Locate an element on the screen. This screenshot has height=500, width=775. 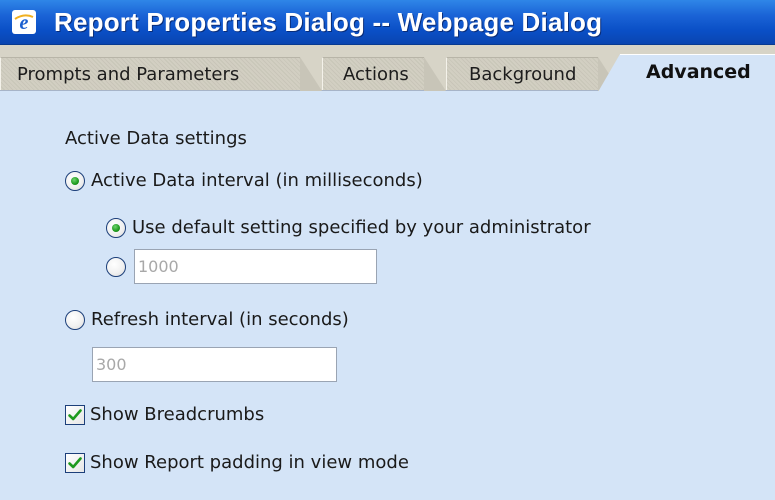
show-report-padding-label: Show Report padding in view mode is located at coordinates (249, 462).